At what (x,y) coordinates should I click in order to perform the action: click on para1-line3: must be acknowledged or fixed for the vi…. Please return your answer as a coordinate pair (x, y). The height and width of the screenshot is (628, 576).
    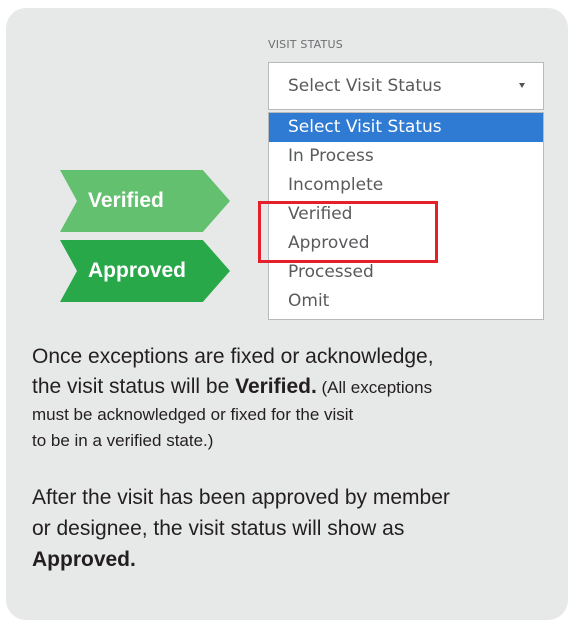
    Looking at the image, I should click on (193, 414).